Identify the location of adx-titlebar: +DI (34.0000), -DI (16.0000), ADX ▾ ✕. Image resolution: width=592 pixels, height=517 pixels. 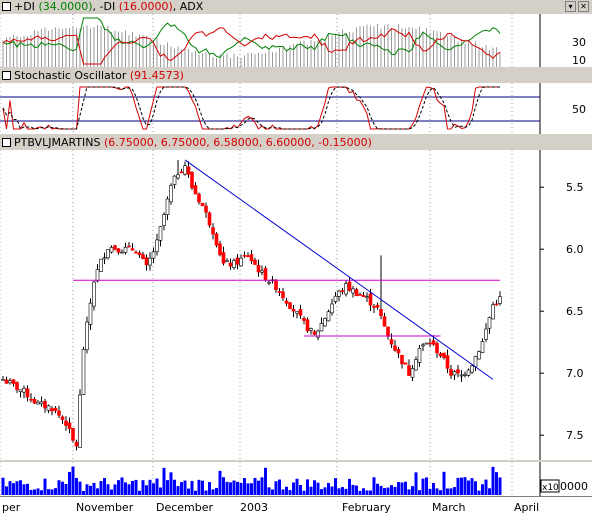
(296, 7).